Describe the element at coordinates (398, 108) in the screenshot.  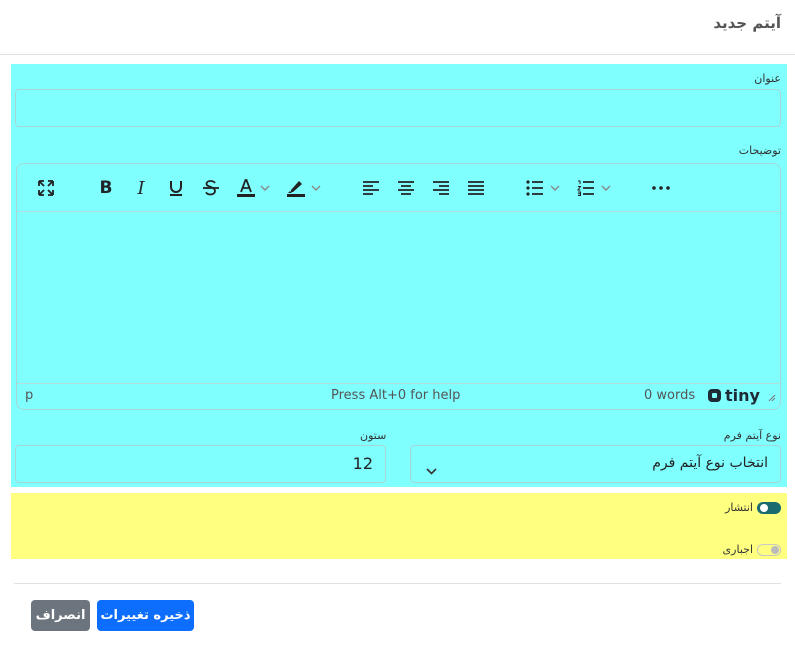
I see `title-input` at that location.